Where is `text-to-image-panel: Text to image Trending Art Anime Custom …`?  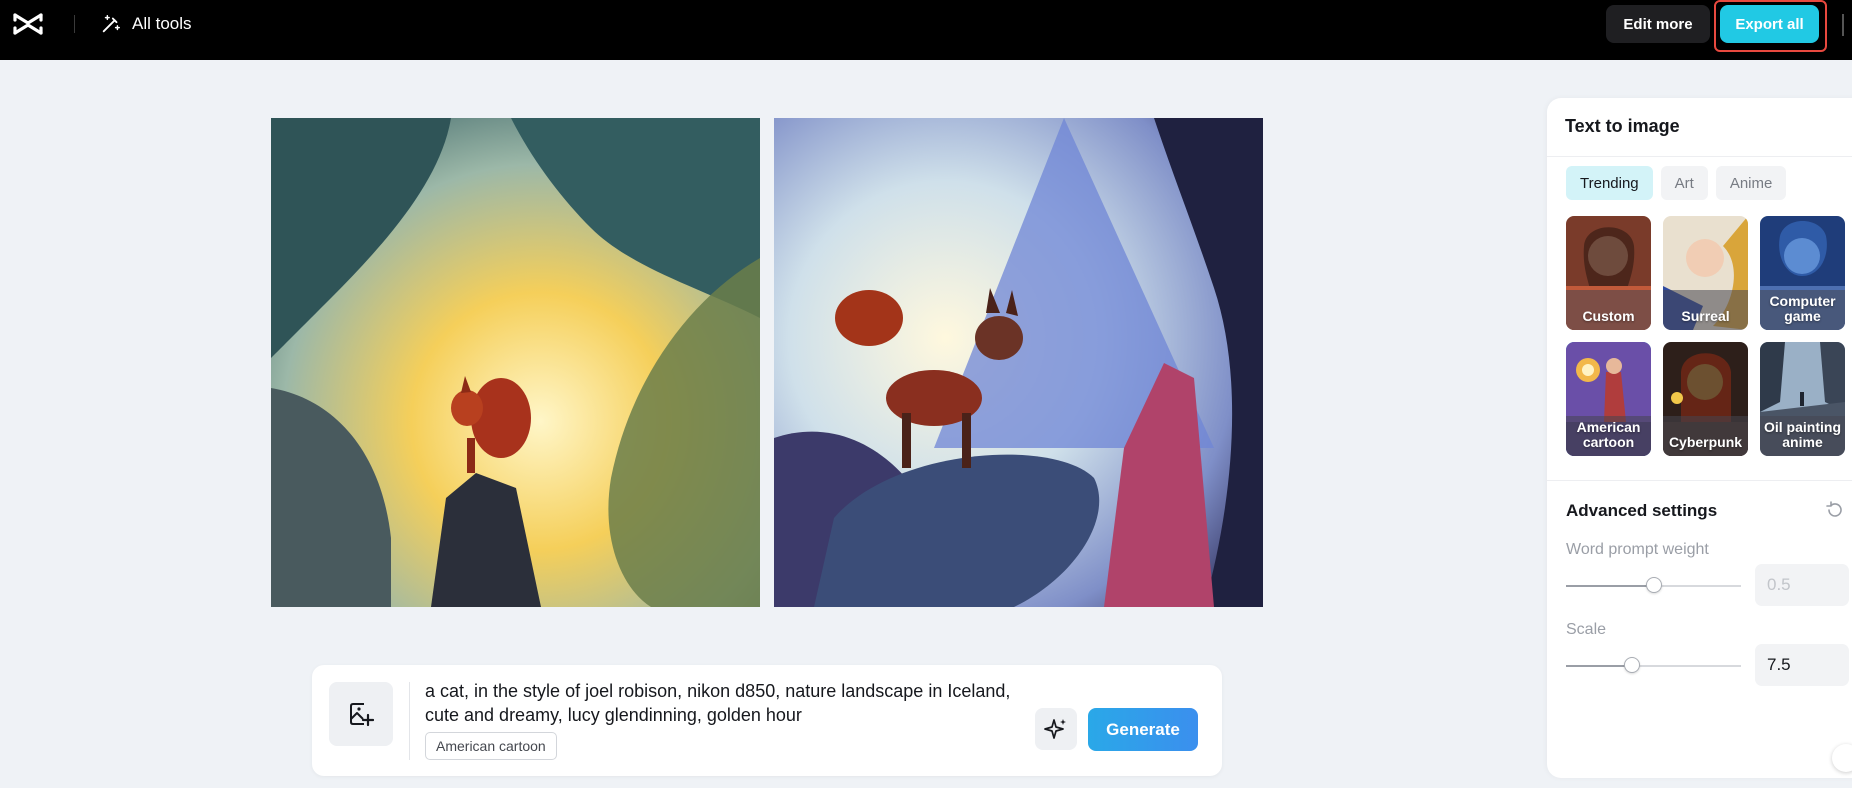 text-to-image-panel: Text to image Trending Art Anime Custom … is located at coordinates (1699, 438).